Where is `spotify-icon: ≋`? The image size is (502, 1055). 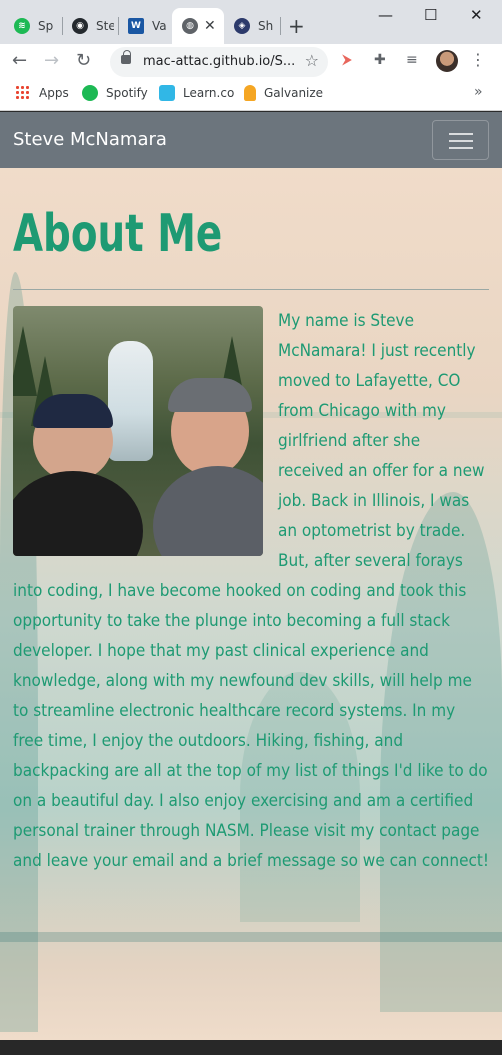
spotify-icon: ≋ is located at coordinates (22, 26).